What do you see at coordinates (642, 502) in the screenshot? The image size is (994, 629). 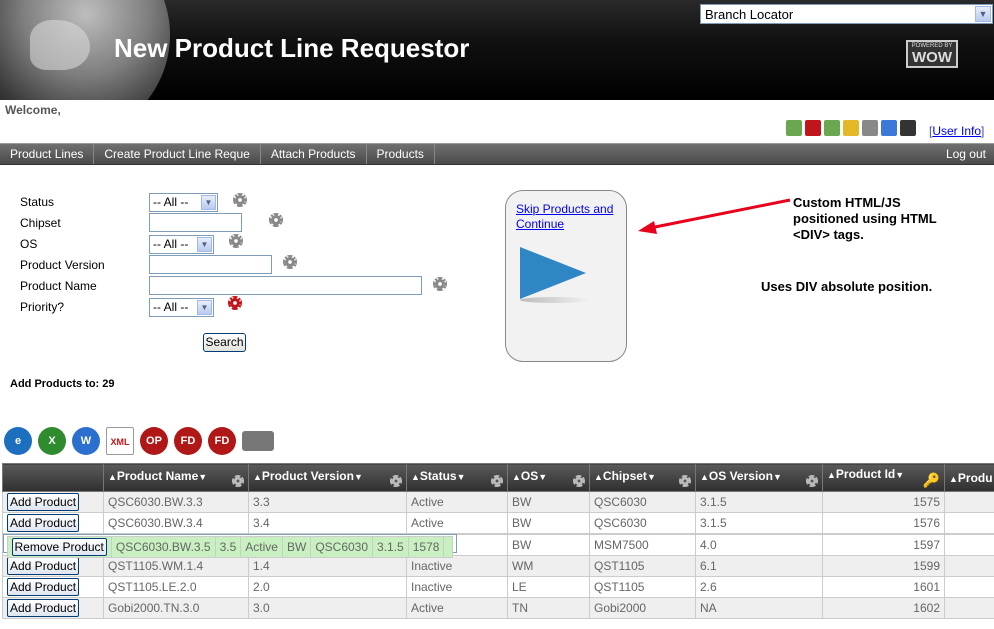 I see `cell-chipset: QSC6030` at bounding box center [642, 502].